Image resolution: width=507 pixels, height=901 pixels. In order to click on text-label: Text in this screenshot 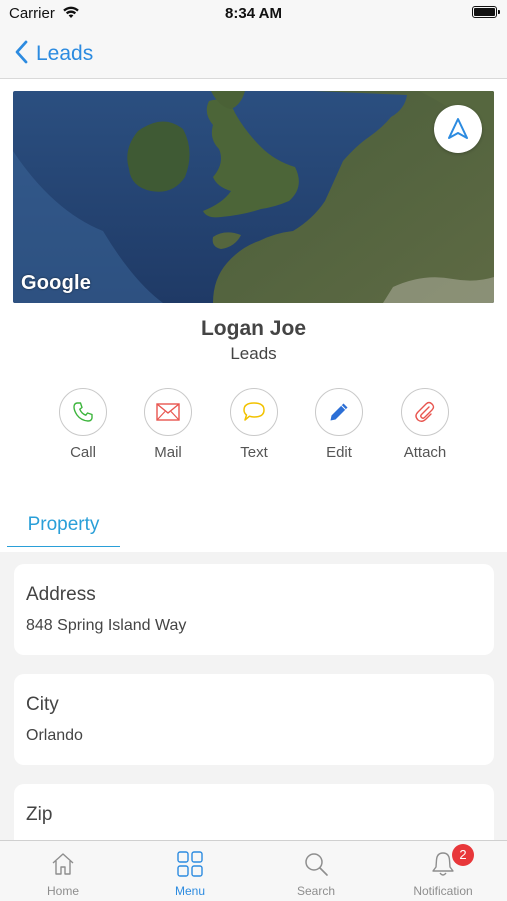, I will do `click(254, 452)`.